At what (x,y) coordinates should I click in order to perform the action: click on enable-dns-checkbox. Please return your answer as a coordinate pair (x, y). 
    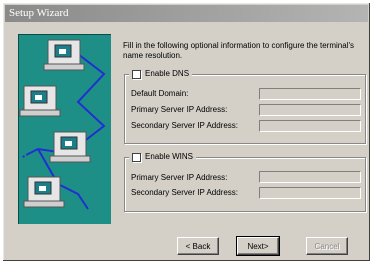
    Looking at the image, I should click on (136, 74).